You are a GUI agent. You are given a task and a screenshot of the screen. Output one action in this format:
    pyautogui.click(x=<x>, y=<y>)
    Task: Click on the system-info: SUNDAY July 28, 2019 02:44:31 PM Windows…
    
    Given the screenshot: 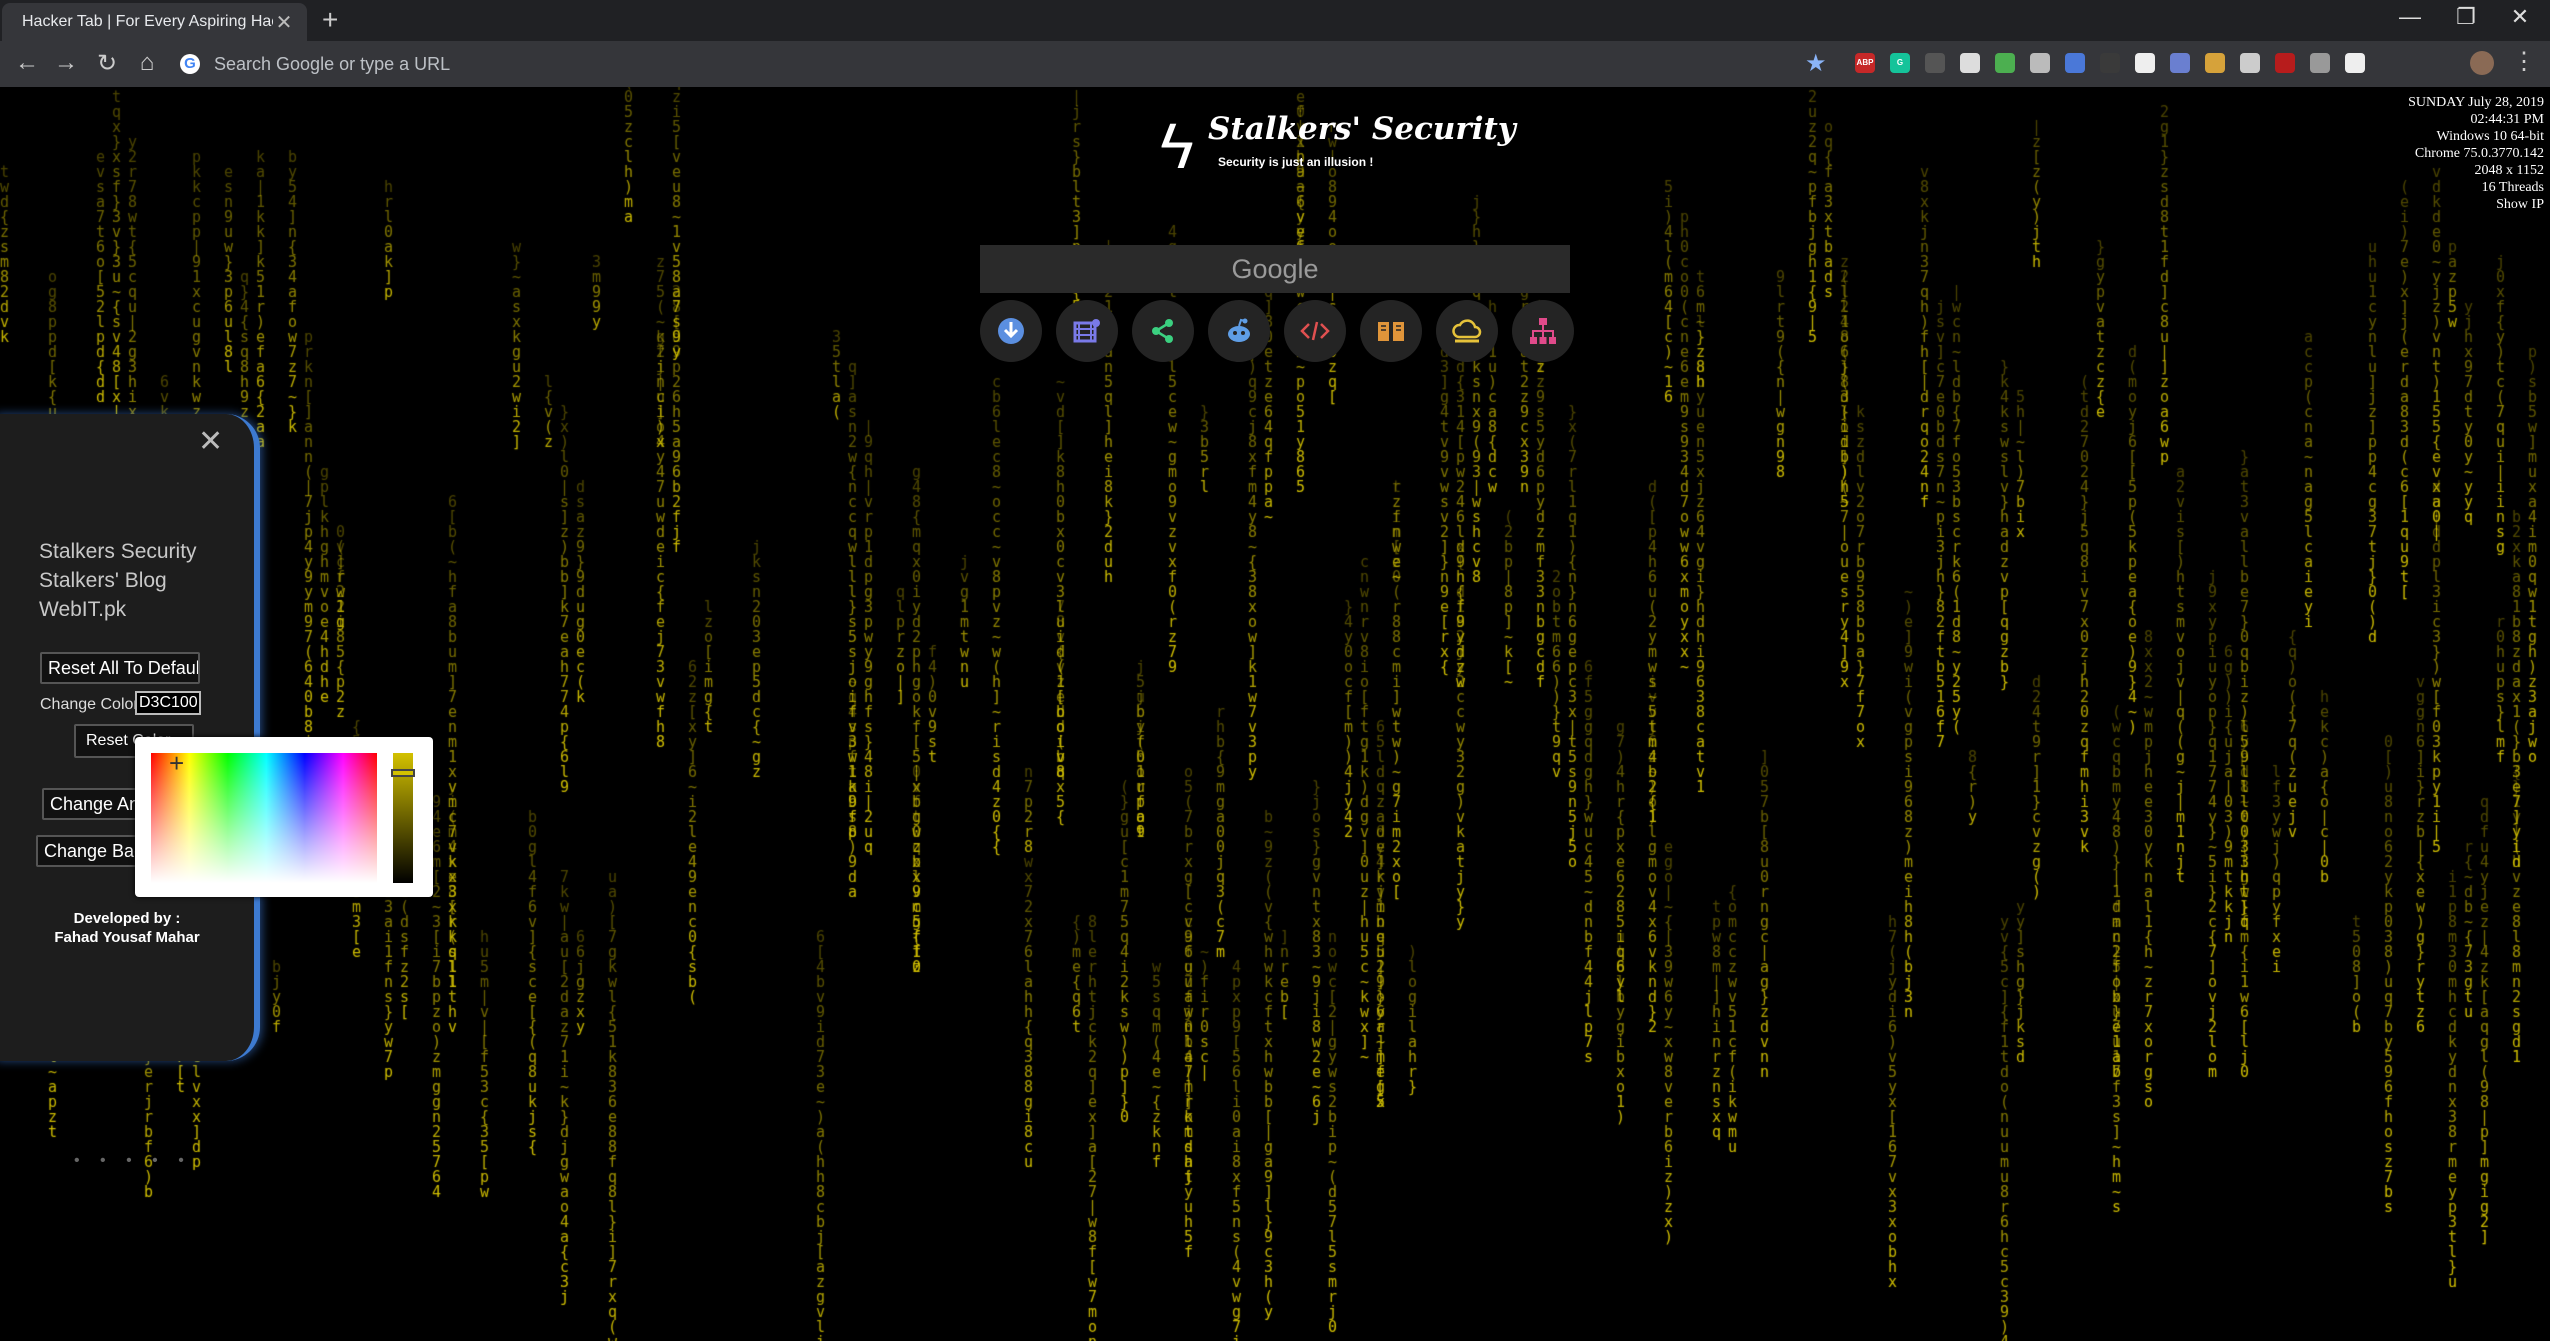 What is the action you would take?
    pyautogui.click(x=2476, y=153)
    